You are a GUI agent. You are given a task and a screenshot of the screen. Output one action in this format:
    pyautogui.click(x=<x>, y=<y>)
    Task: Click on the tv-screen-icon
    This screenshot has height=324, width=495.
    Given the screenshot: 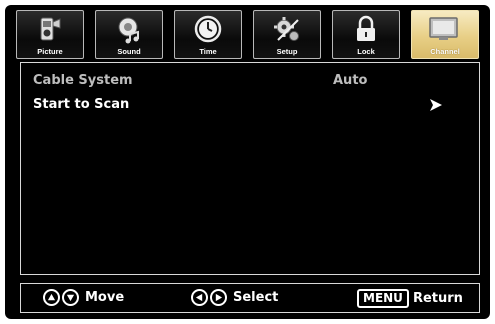 What is the action you would take?
    pyautogui.click(x=445, y=29)
    